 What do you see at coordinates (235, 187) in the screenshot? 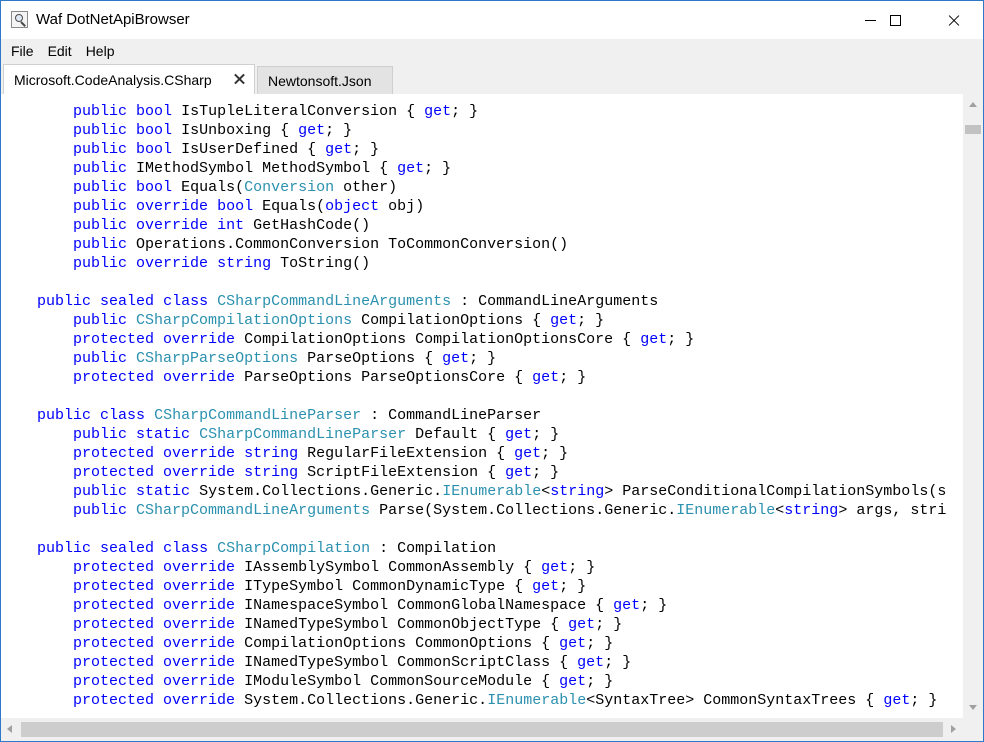
I see `code-line: public bool Equals(Conversion other)` at bounding box center [235, 187].